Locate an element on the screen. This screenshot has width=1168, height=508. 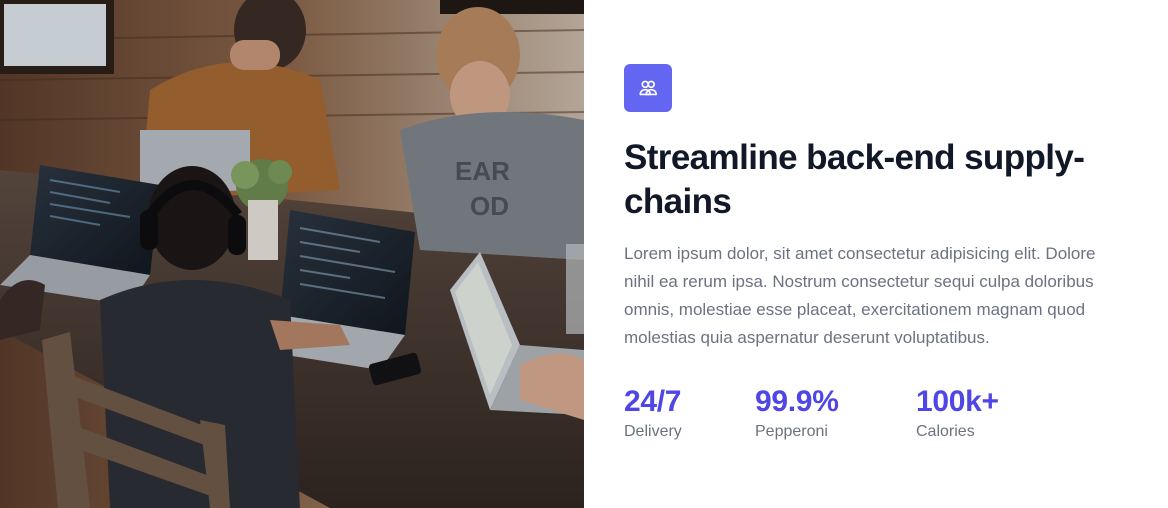
stat-calories: 100k+ Calories is located at coordinates (986, 414).